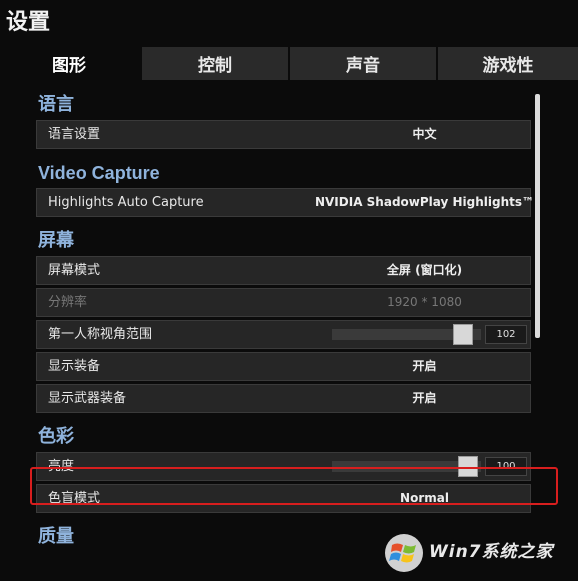 This screenshot has height=581, width=578. Describe the element at coordinates (126, 202) in the screenshot. I see `row-label: Highlights Auto Capture` at that location.